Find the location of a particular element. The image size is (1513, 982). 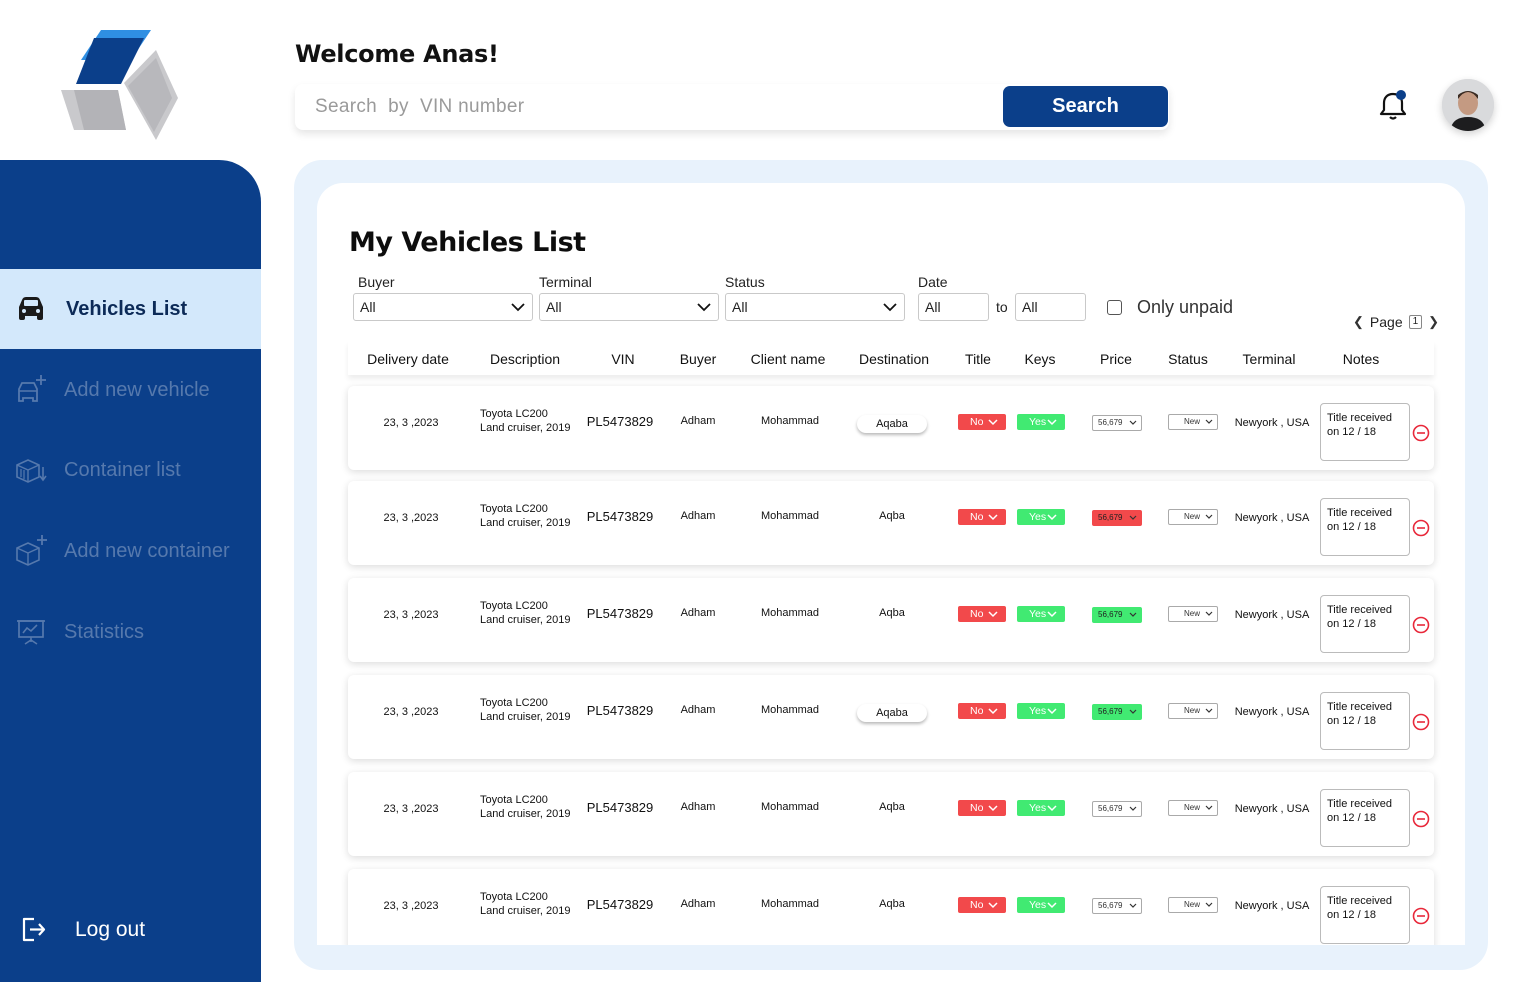

search-button: Search is located at coordinates (1085, 106).